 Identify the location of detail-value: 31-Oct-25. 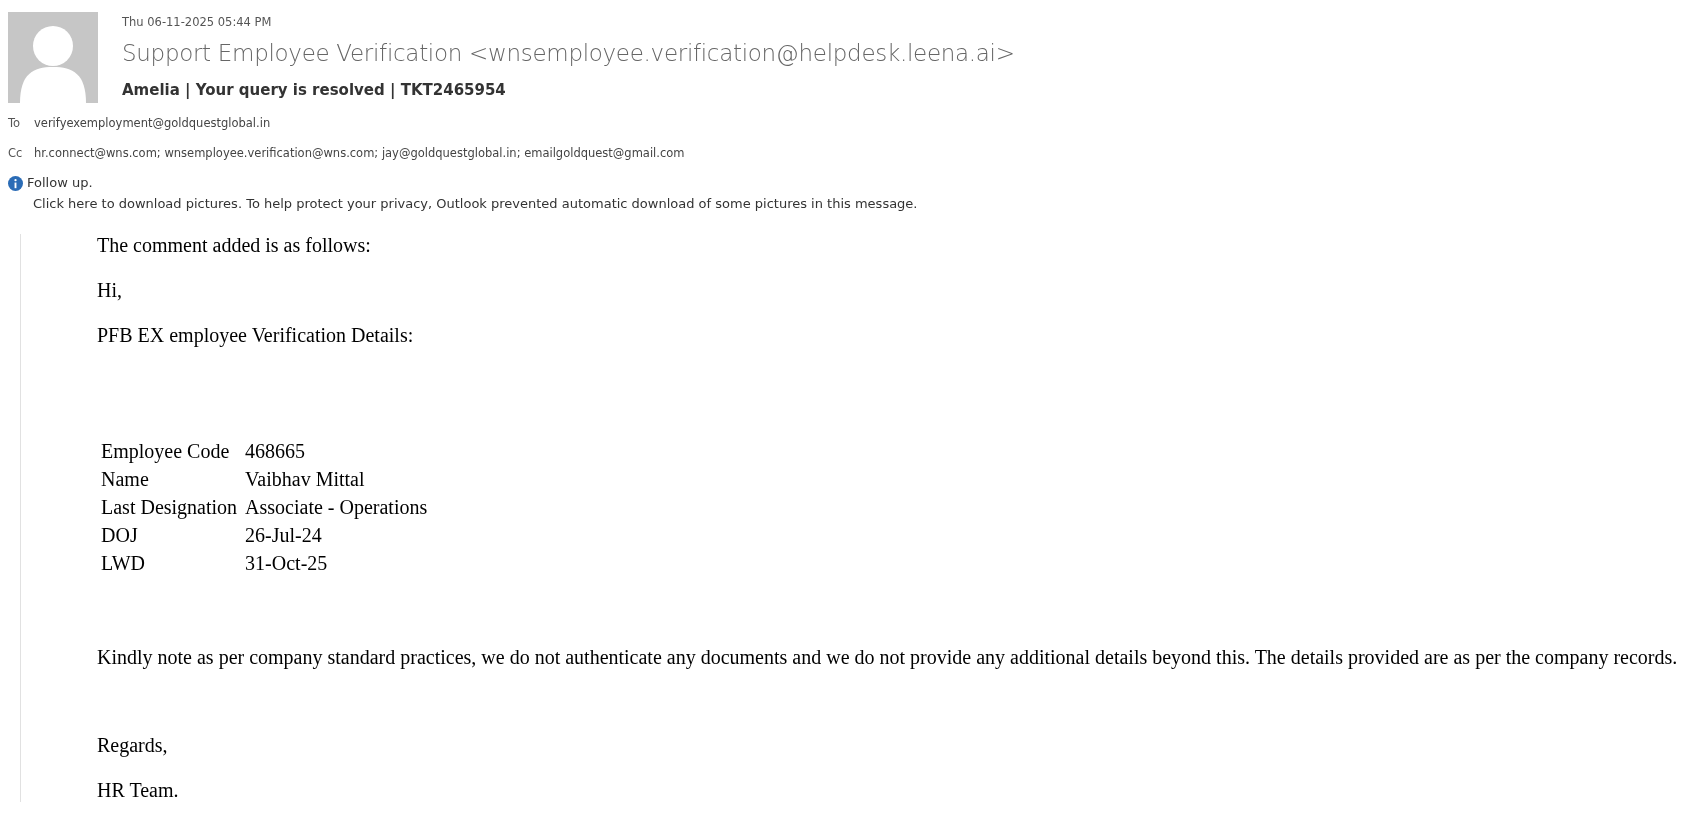
(286, 563).